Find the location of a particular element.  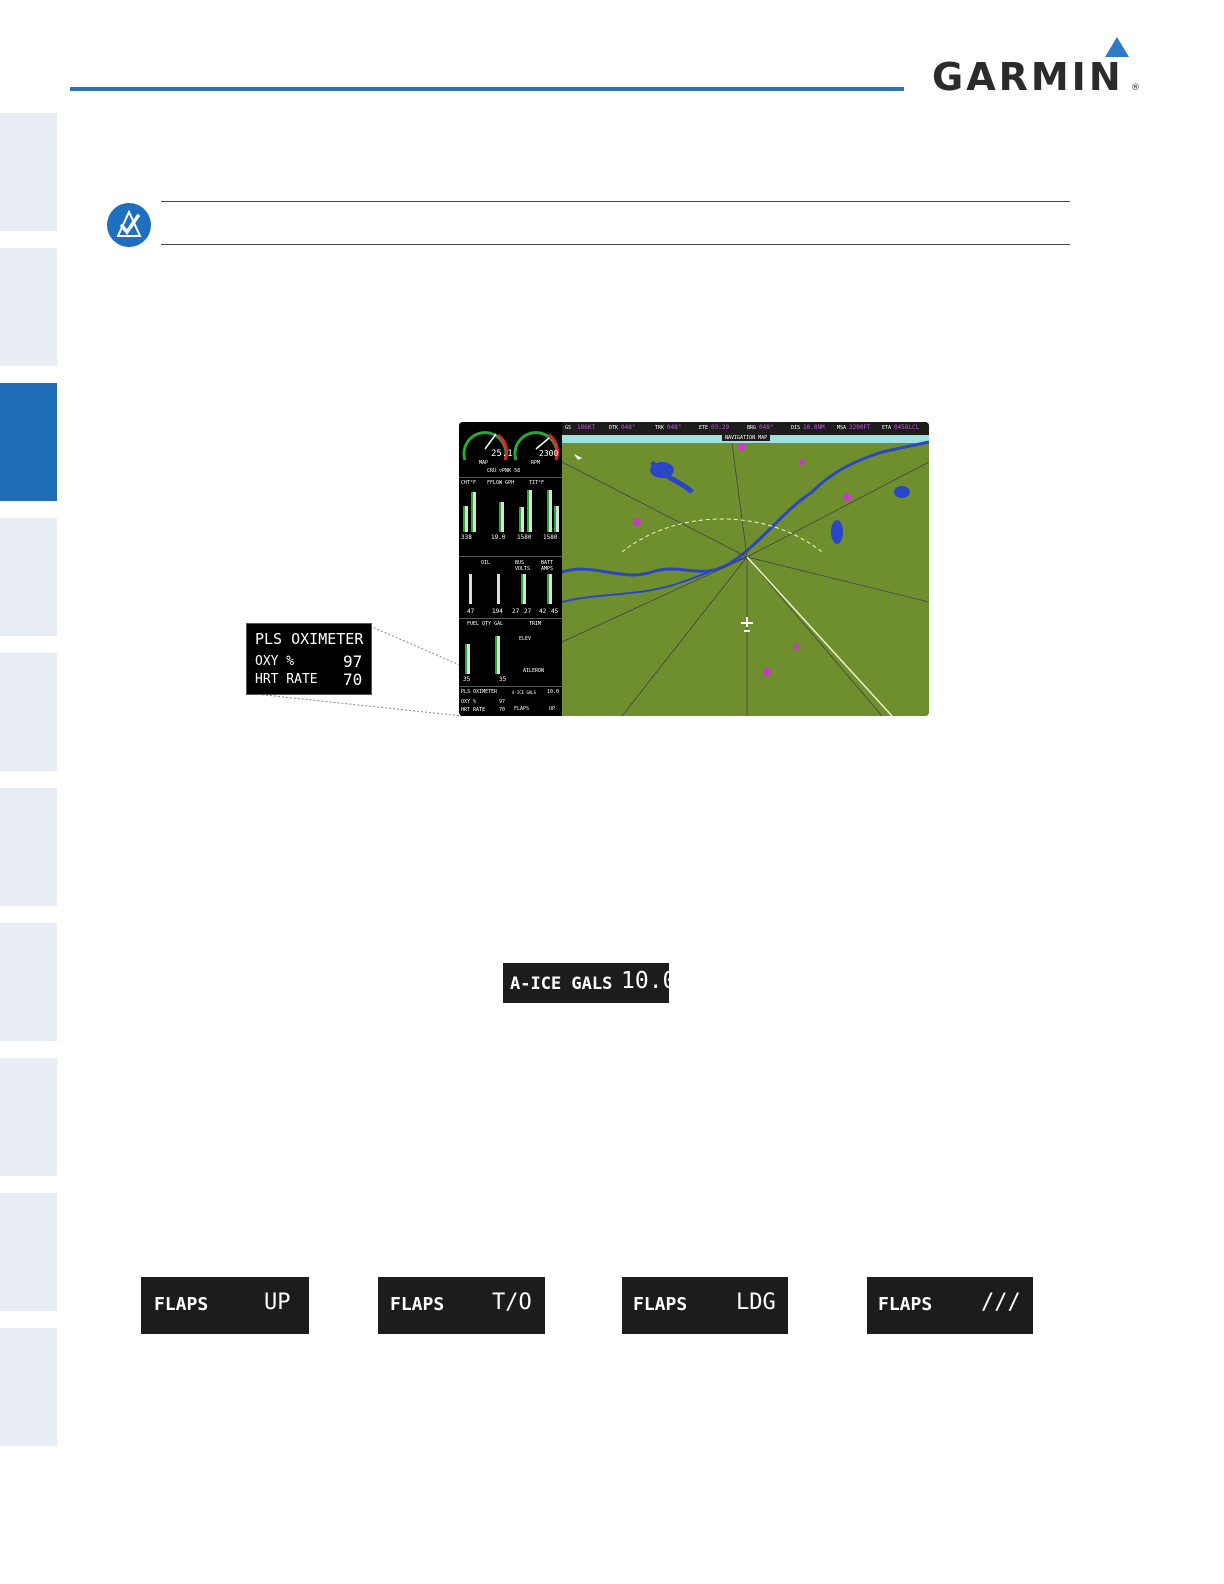

tit-label: TIT°F is located at coordinates (537, 483).